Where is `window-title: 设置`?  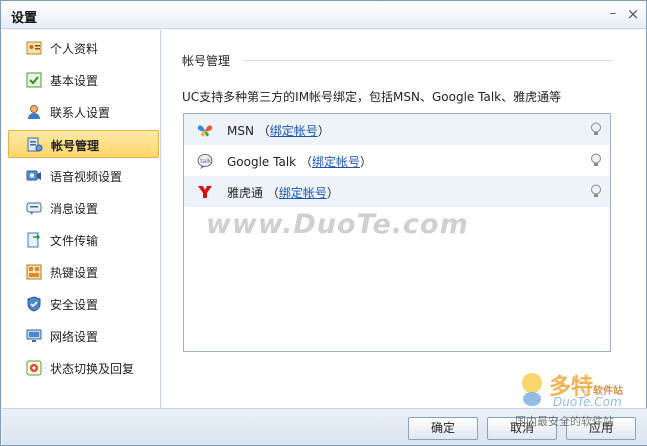
window-title: 设置 is located at coordinates (24, 18).